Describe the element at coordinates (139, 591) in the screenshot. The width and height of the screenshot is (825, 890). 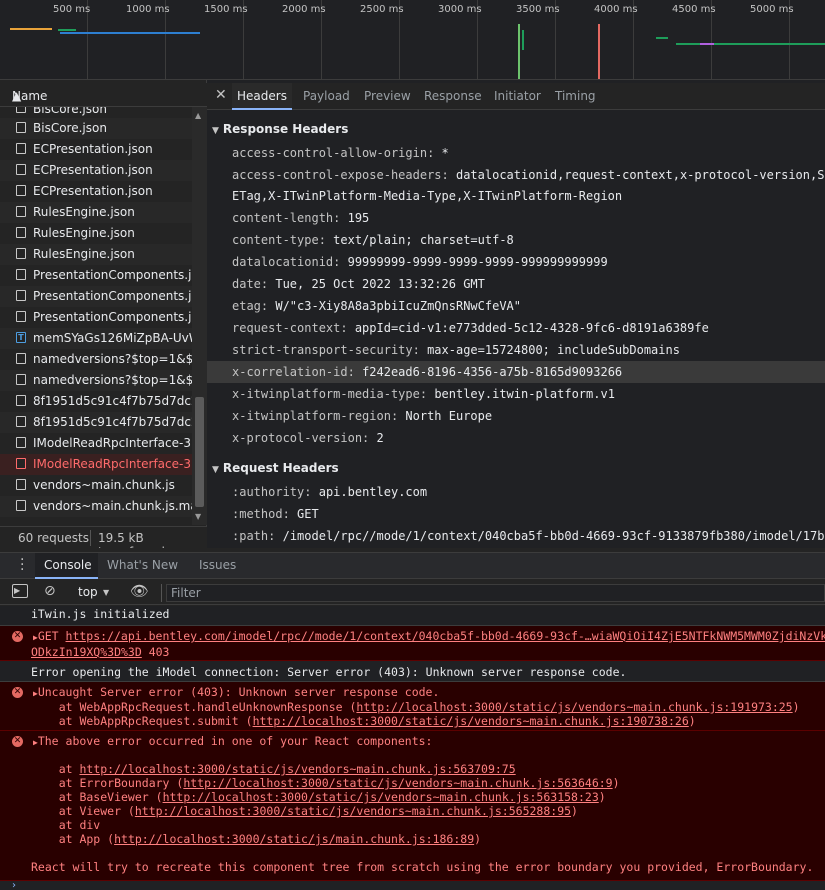
I see `eye-icon: 👁` at that location.